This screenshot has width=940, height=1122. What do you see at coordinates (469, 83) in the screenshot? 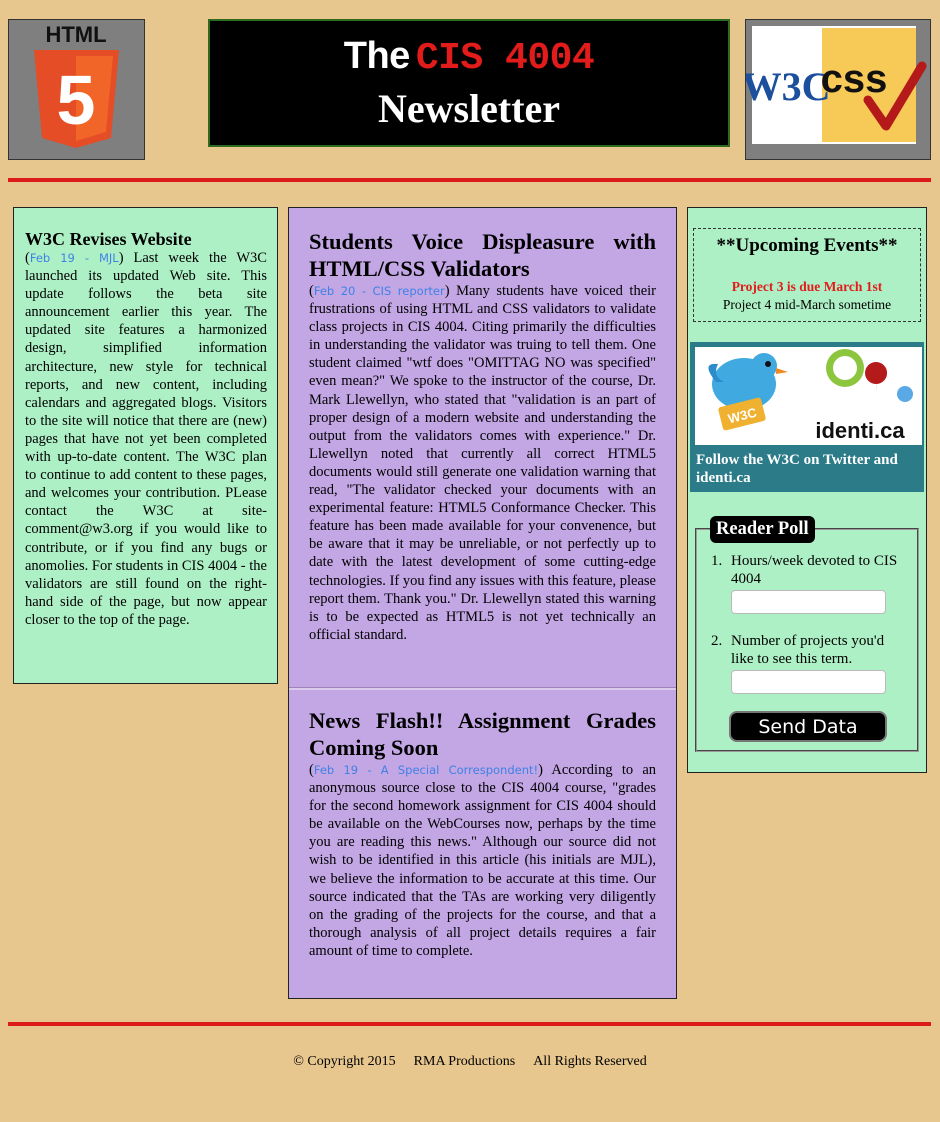
I see `newsletter-banner: The CIS 4004 Newsletter` at bounding box center [469, 83].